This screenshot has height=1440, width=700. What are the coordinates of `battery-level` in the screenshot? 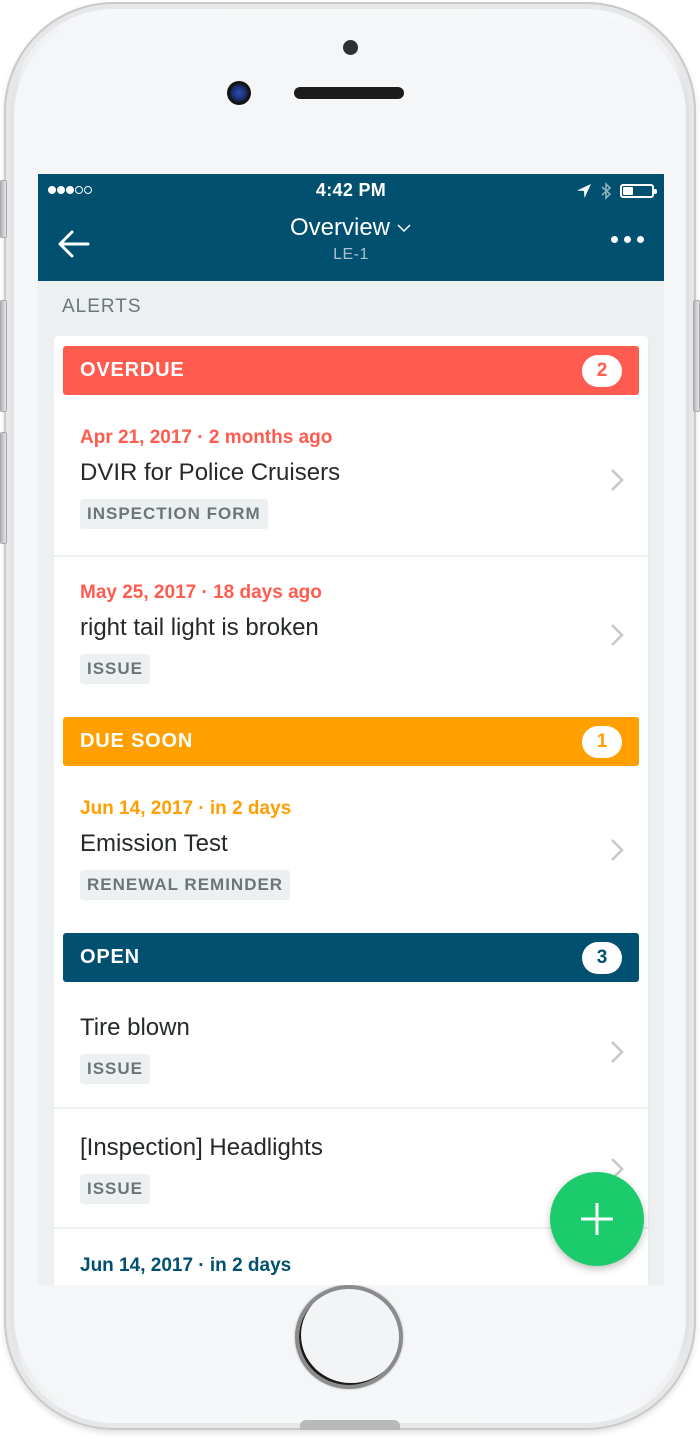 It's located at (628, 191).